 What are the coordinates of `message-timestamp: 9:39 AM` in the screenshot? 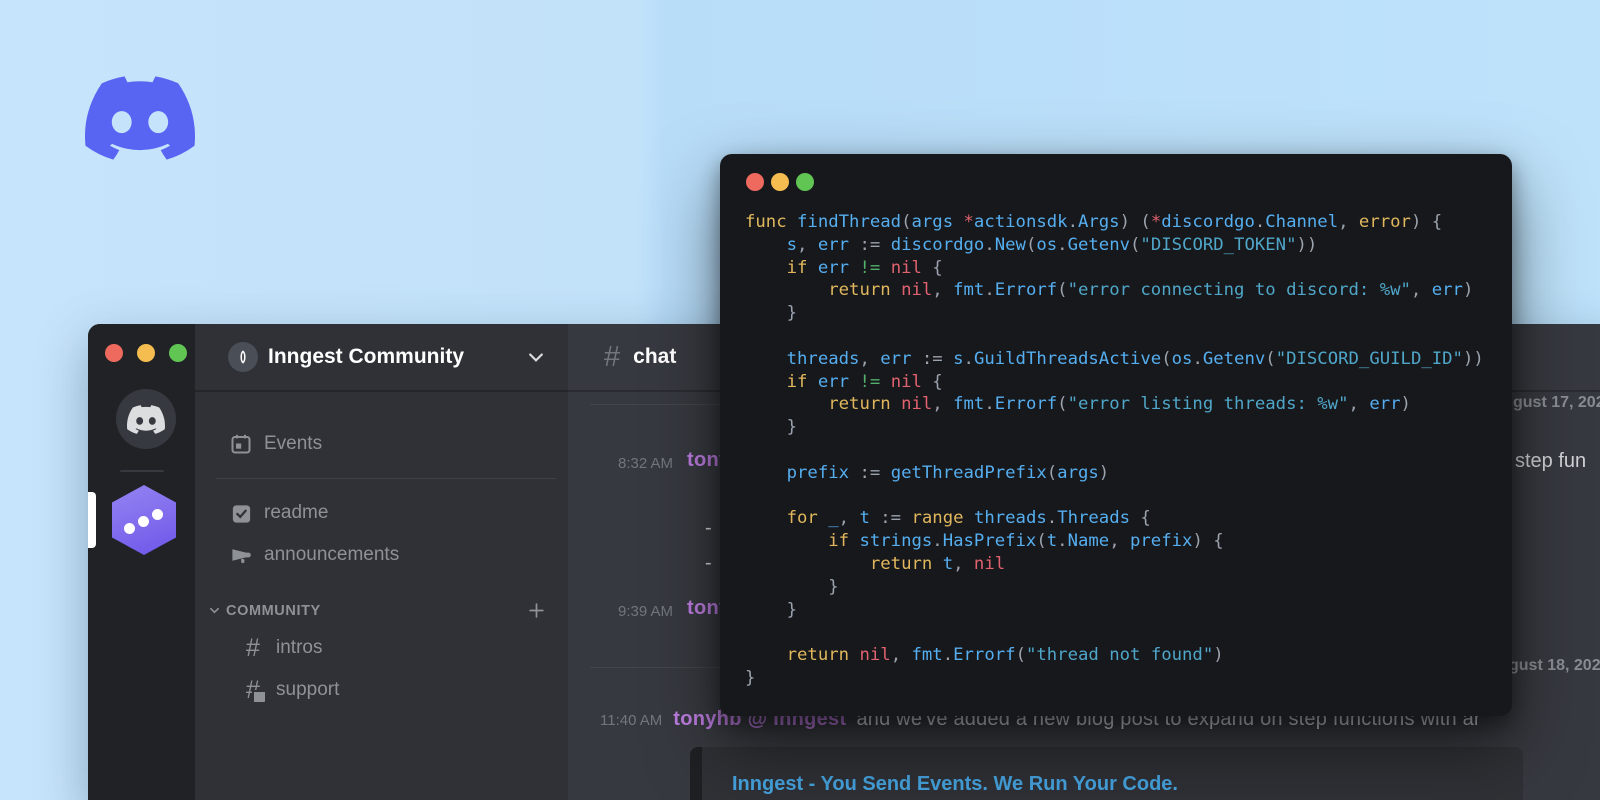 It's located at (646, 611).